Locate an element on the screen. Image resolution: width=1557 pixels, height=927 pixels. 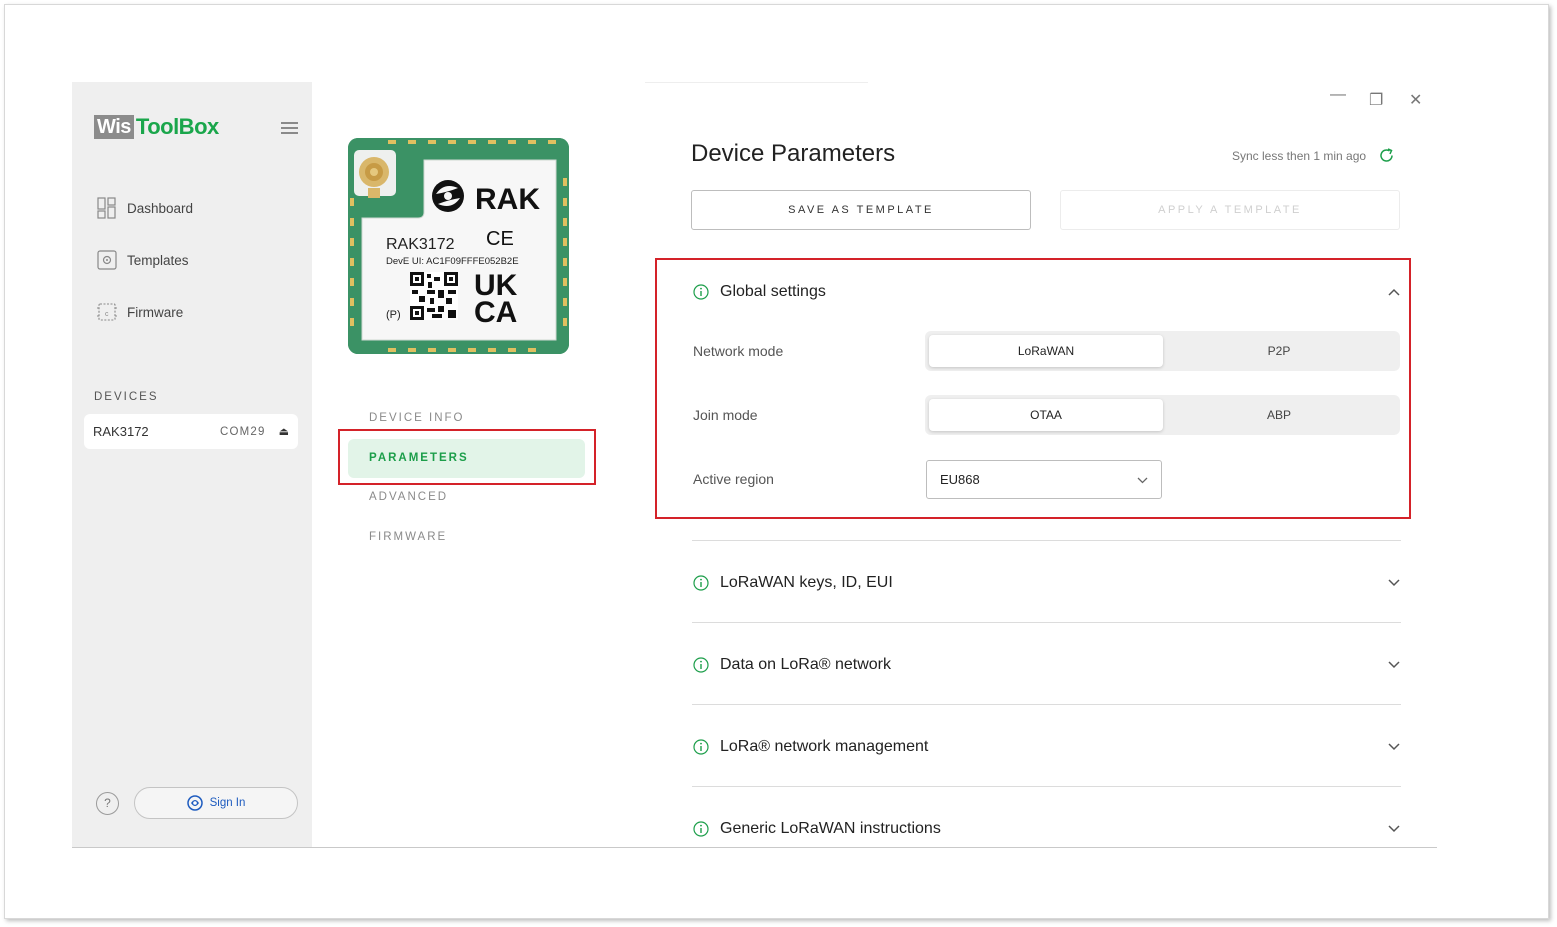
sidebar-item-dashboard: Dashboard is located at coordinates (144, 208).